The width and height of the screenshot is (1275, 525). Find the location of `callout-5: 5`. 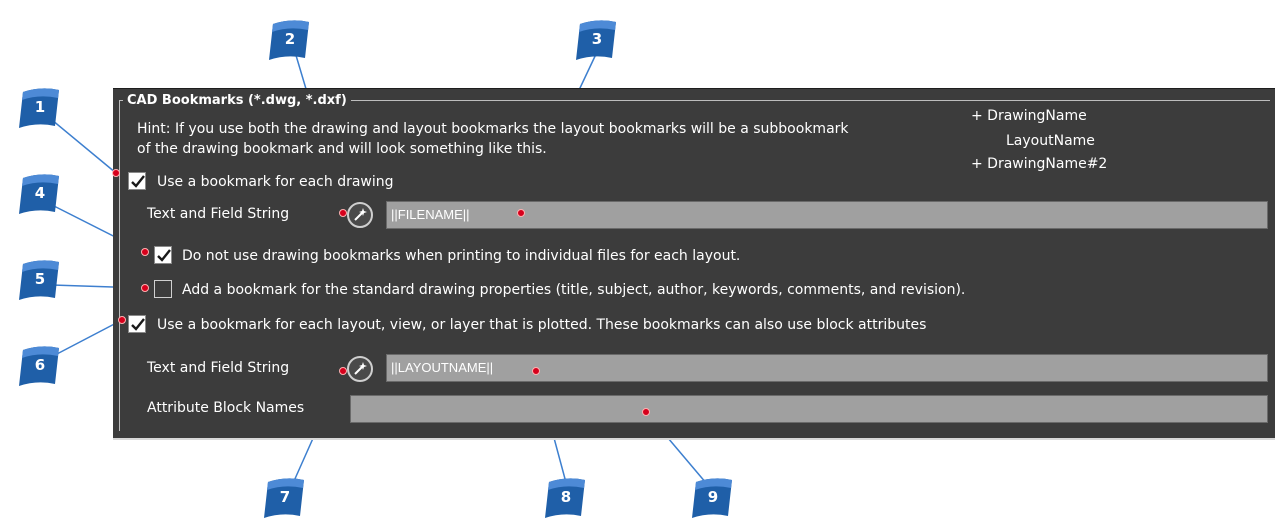

callout-5: 5 is located at coordinates (40, 280).